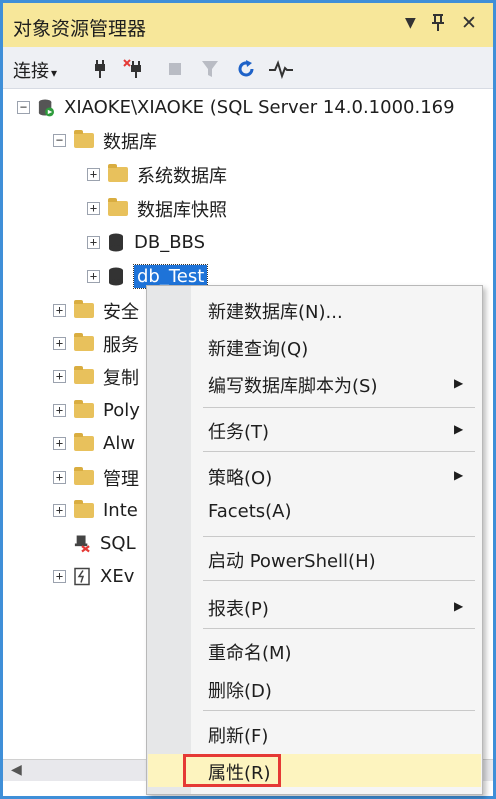  I want to click on scroll-left-icon: ◀, so click(16, 770).